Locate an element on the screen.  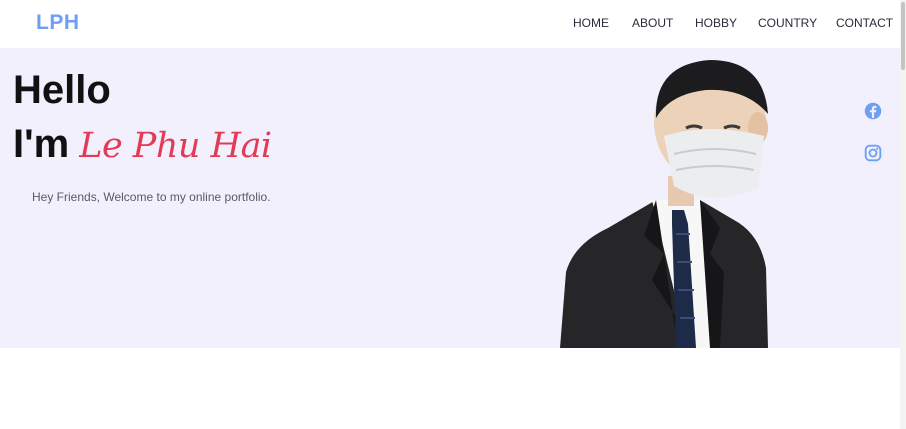
nav-hobby: HOBBY is located at coordinates (716, 23).